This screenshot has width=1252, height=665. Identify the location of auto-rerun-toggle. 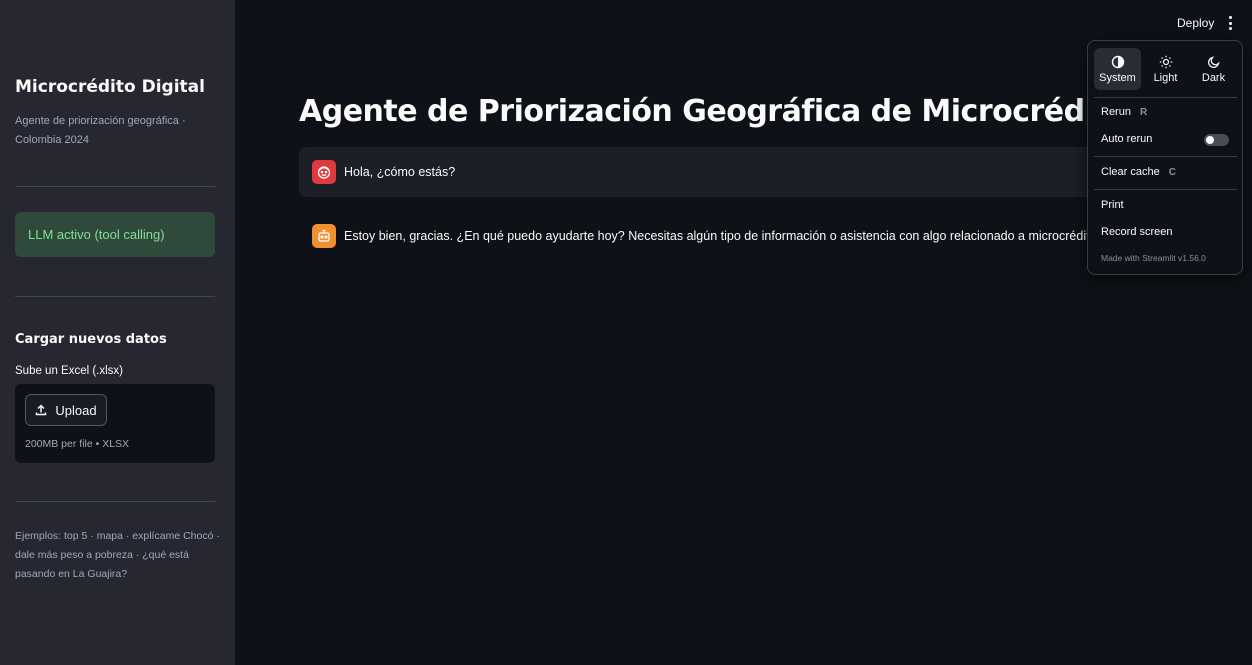
(1216, 140).